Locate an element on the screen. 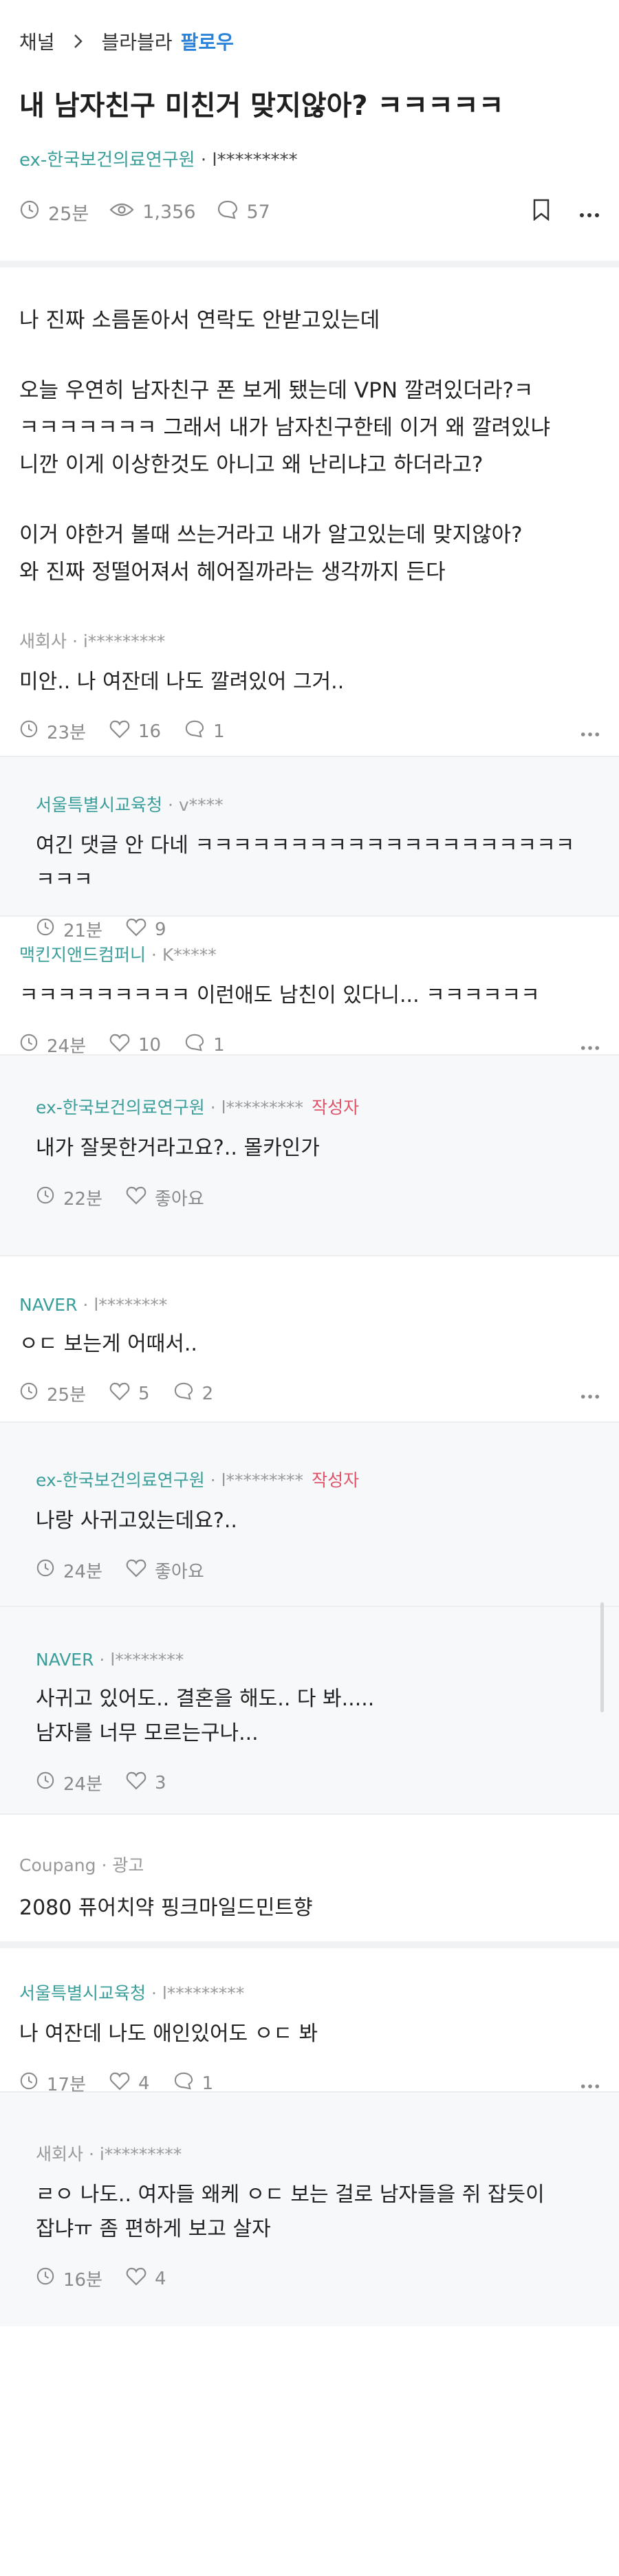  comment-text: 나 여잔데 나도 애인있어도 ㅇㄷ 봐 is located at coordinates (168, 2034).